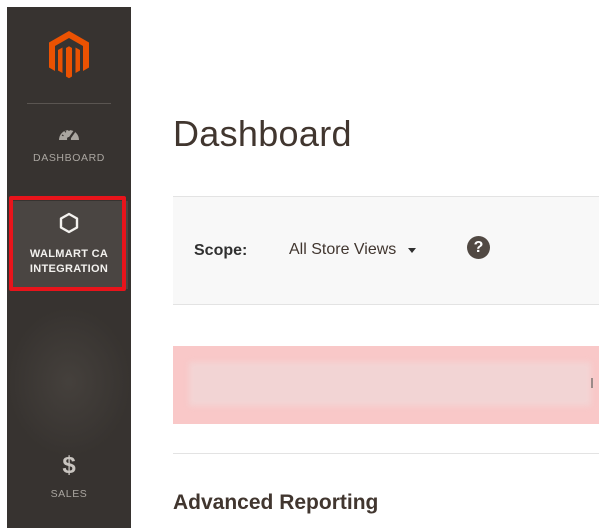 The width and height of the screenshot is (599, 528). I want to click on scope-label: Scope:, so click(221, 250).